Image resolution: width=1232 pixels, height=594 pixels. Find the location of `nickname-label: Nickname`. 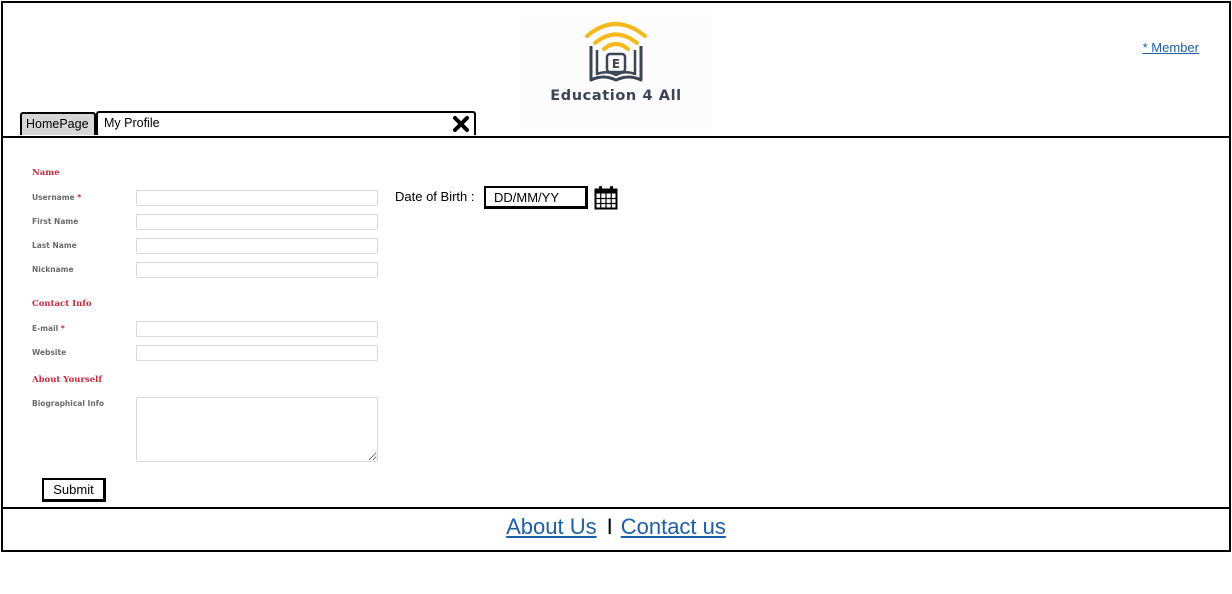

nickname-label: Nickname is located at coordinates (53, 269).